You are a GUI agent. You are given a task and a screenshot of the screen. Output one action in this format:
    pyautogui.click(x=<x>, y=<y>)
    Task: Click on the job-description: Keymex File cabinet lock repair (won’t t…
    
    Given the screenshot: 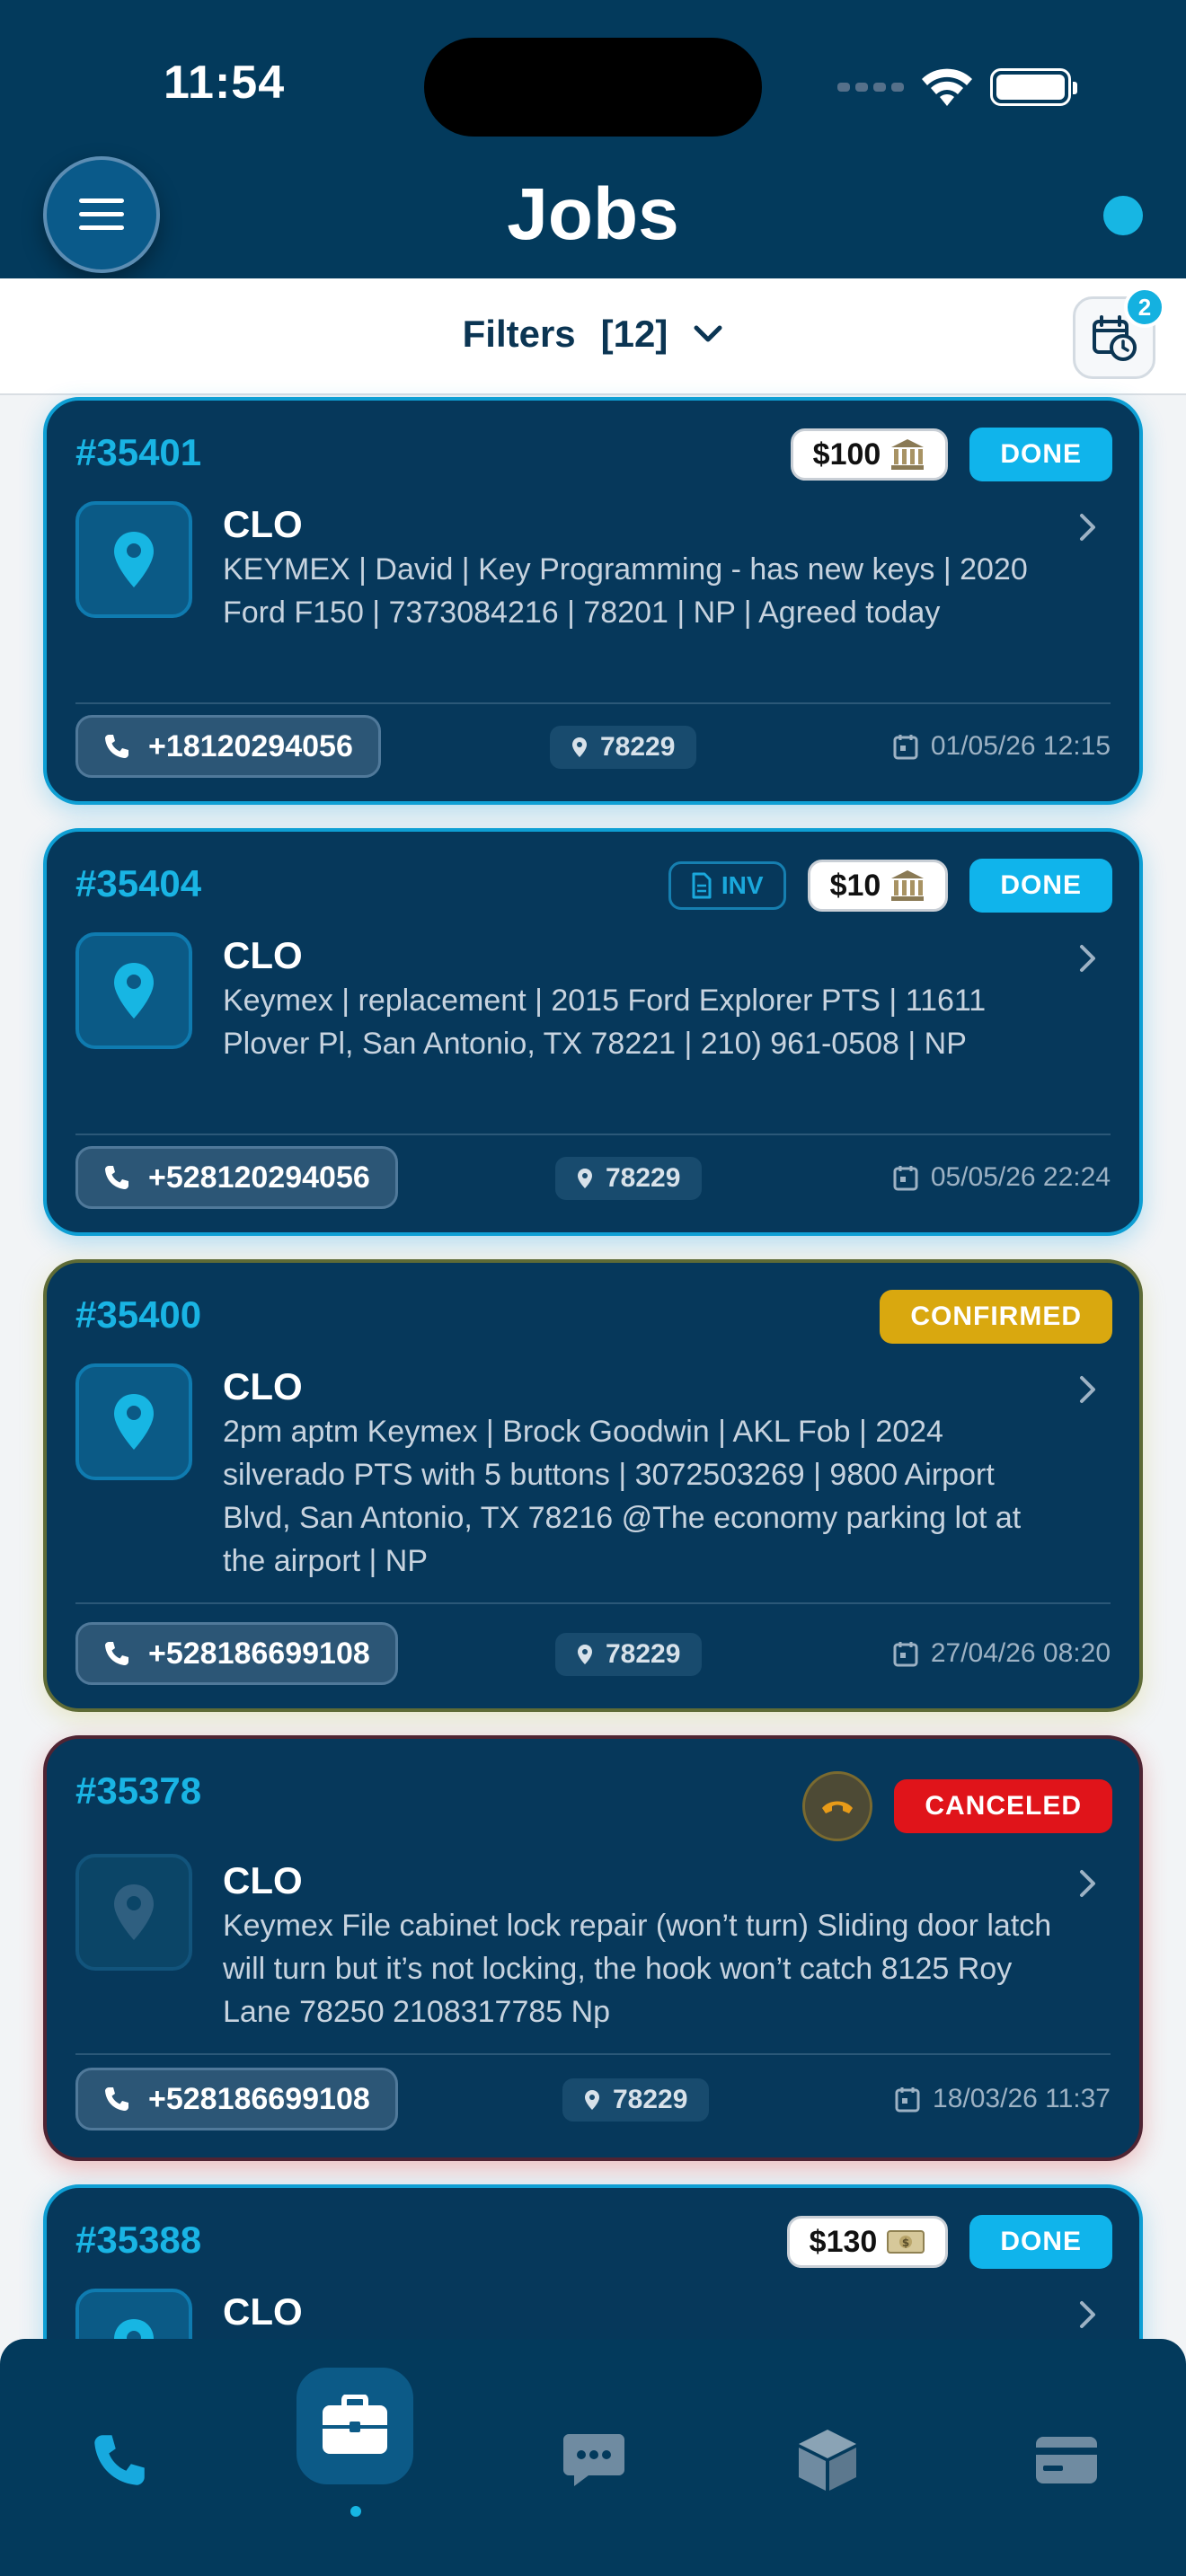 What is the action you would take?
    pyautogui.click(x=637, y=1969)
    